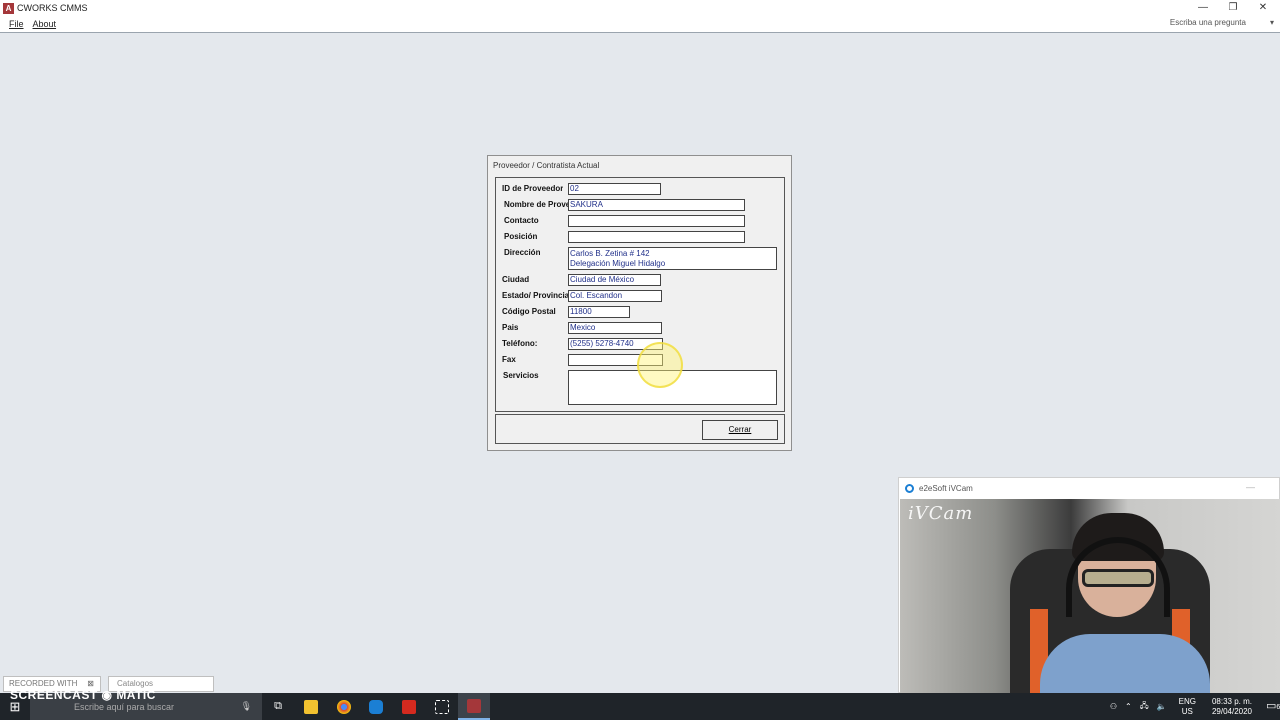 The image size is (1280, 720). What do you see at coordinates (660, 365) in the screenshot?
I see `cursor-highlight` at bounding box center [660, 365].